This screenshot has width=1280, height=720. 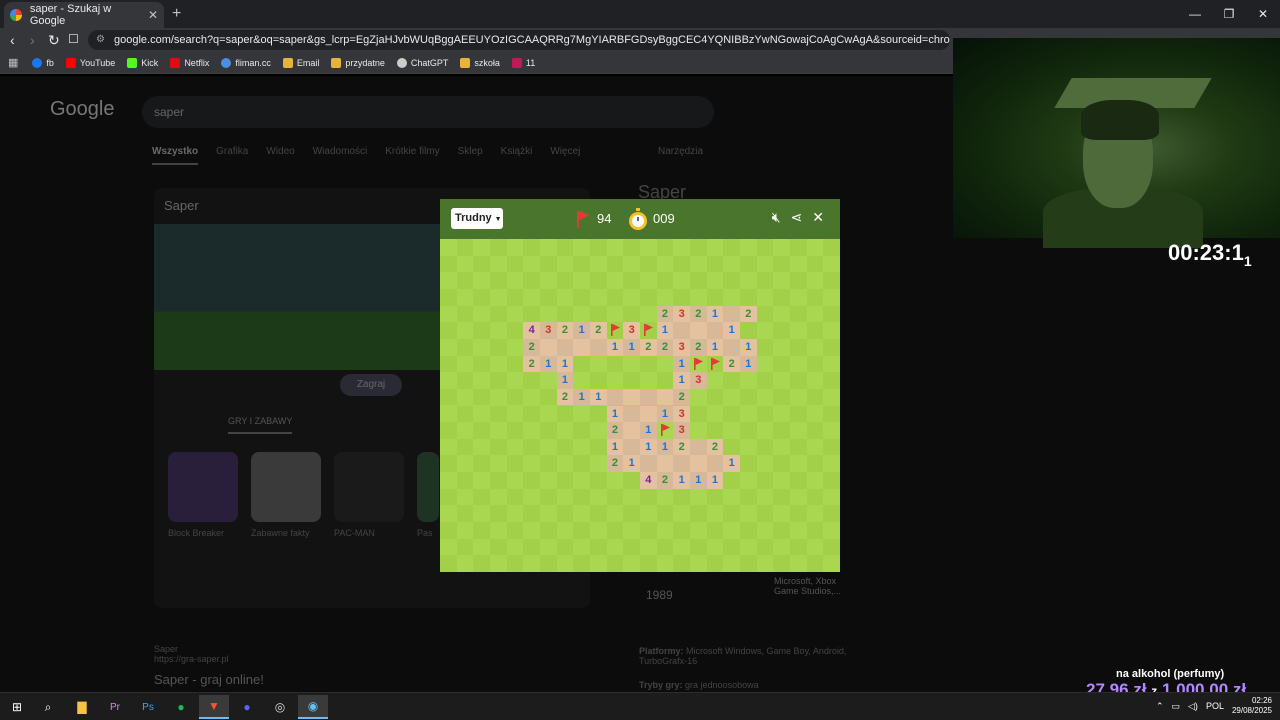 I want to click on forward-button: ›, so click(x=32, y=40).